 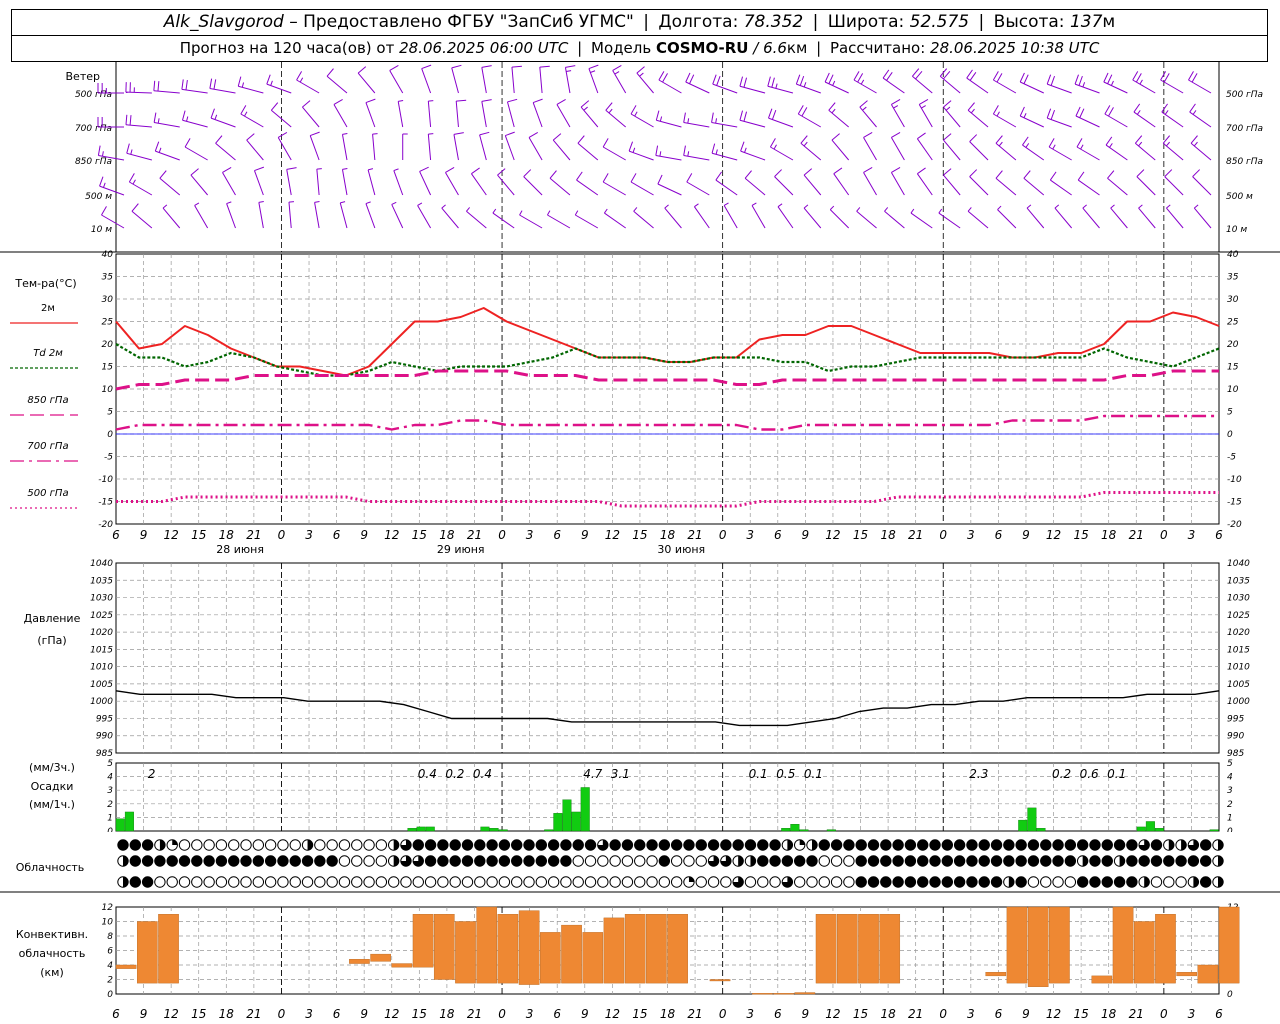 I want to click on time-tick-label-bottom: 15, so click(x=860, y=1014).